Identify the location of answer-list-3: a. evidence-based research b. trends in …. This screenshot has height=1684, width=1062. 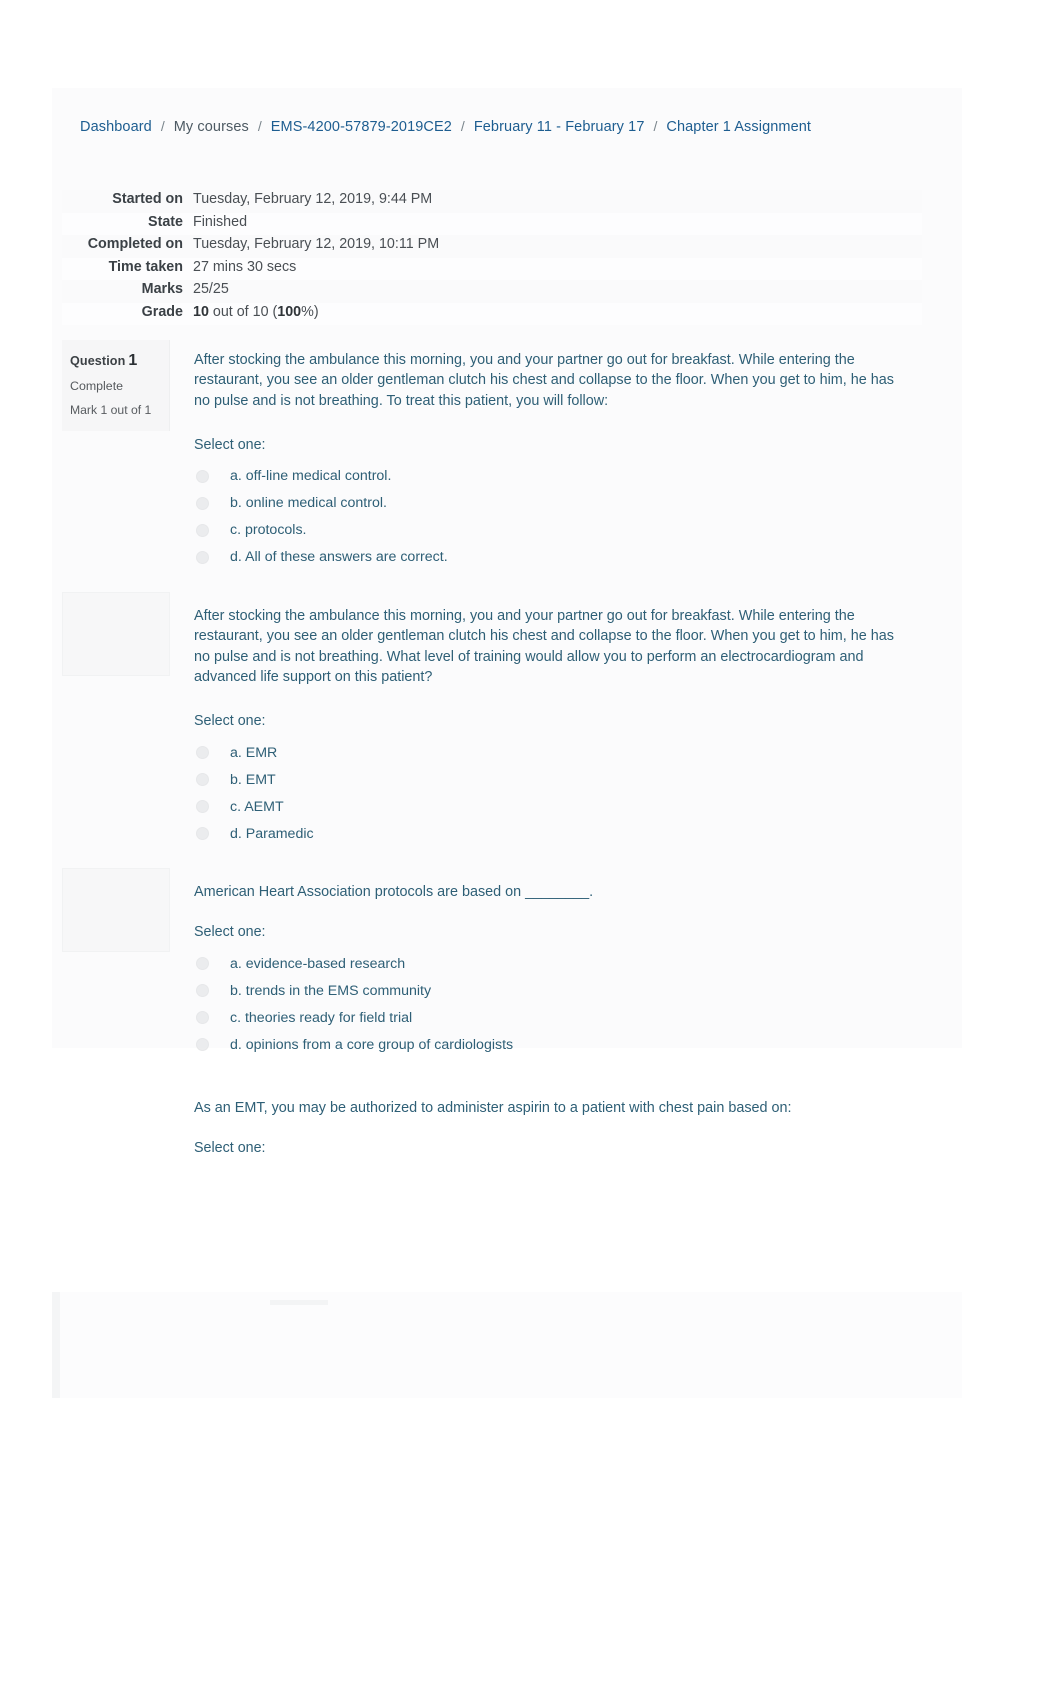
(551, 1004).